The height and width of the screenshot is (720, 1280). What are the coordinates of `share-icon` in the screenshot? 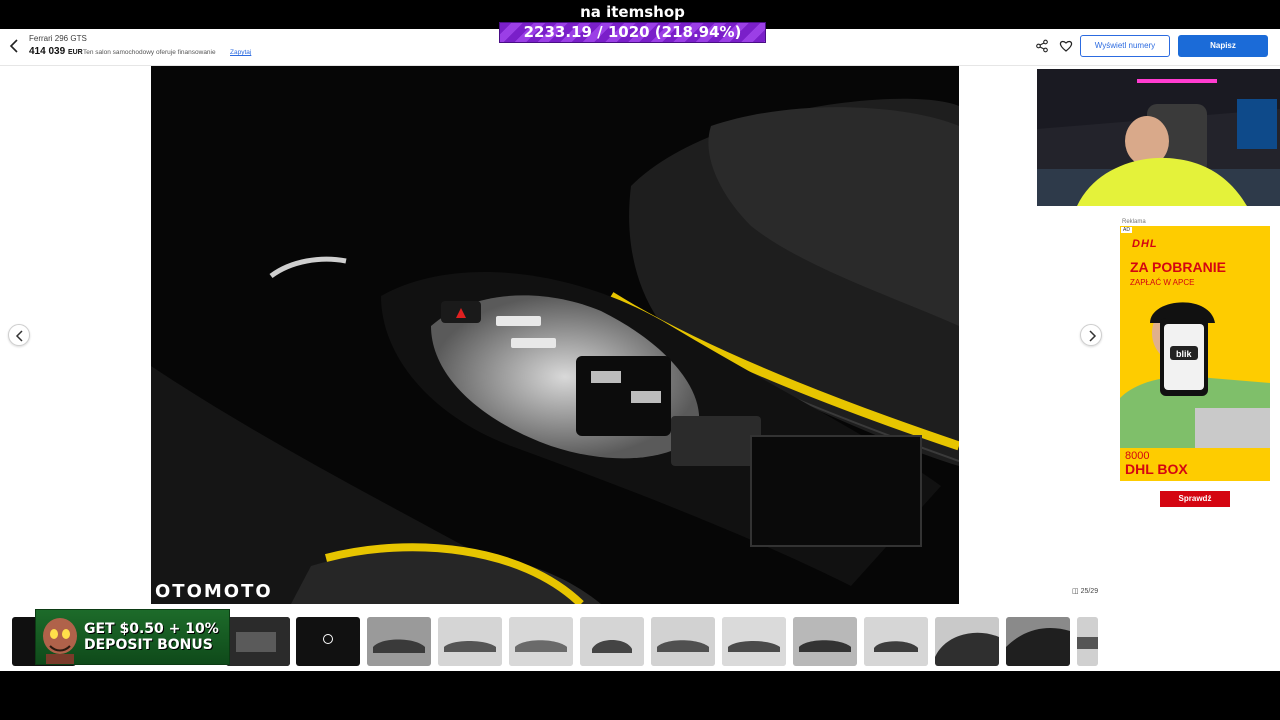 It's located at (1042, 46).